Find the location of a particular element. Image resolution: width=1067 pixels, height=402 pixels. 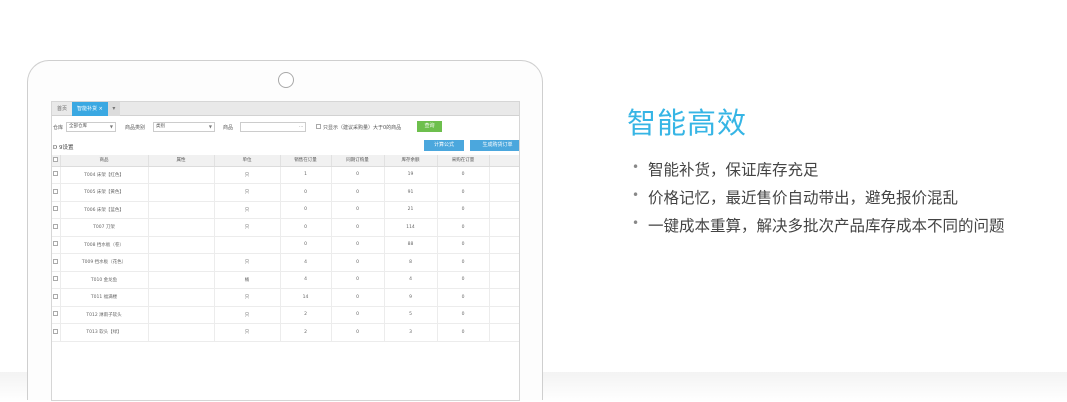

table-row: T011 福满楼只140900 is located at coordinates (285, 297).